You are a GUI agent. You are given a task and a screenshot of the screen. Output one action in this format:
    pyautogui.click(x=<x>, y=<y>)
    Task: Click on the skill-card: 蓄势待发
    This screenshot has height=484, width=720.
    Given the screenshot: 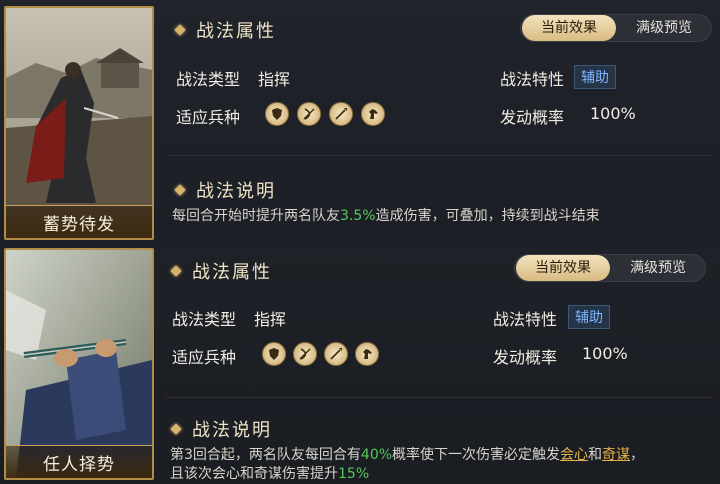 What is the action you would take?
    pyautogui.click(x=79, y=123)
    